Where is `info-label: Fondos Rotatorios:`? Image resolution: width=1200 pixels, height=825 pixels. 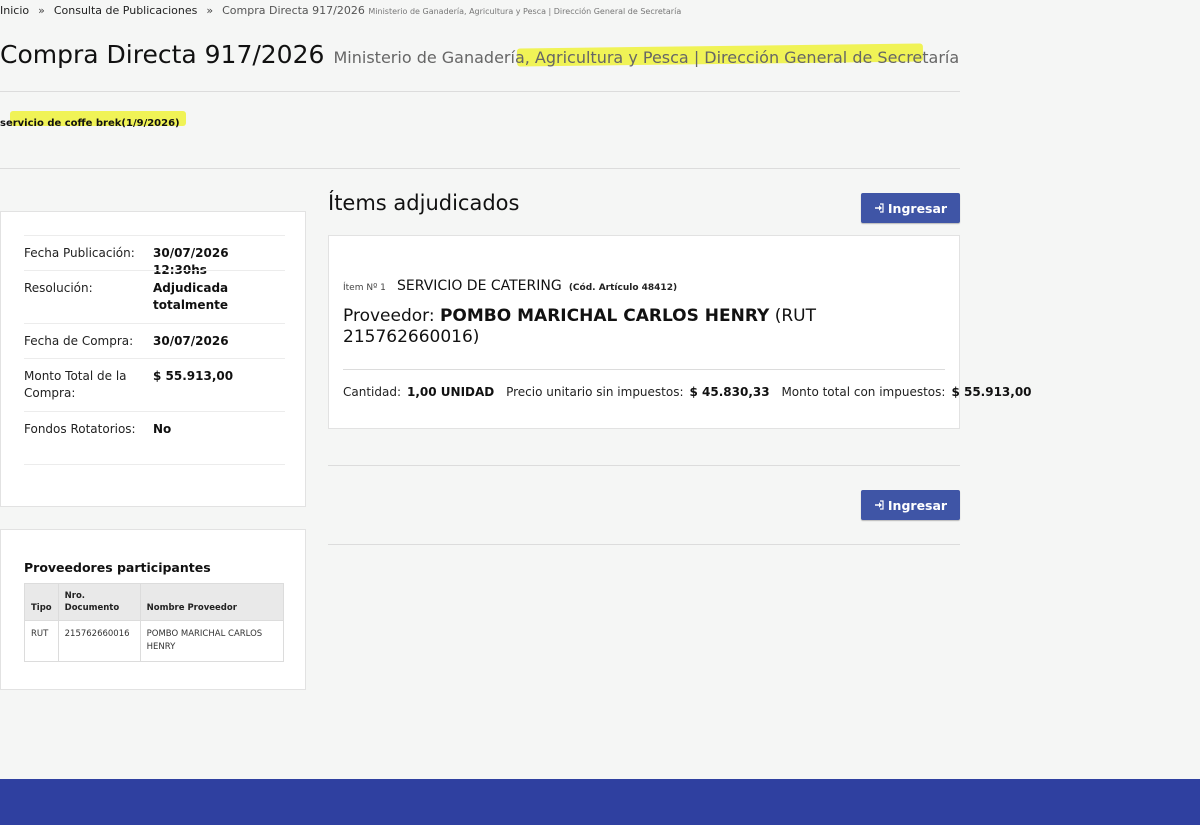 info-label: Fondos Rotatorios: is located at coordinates (80, 429).